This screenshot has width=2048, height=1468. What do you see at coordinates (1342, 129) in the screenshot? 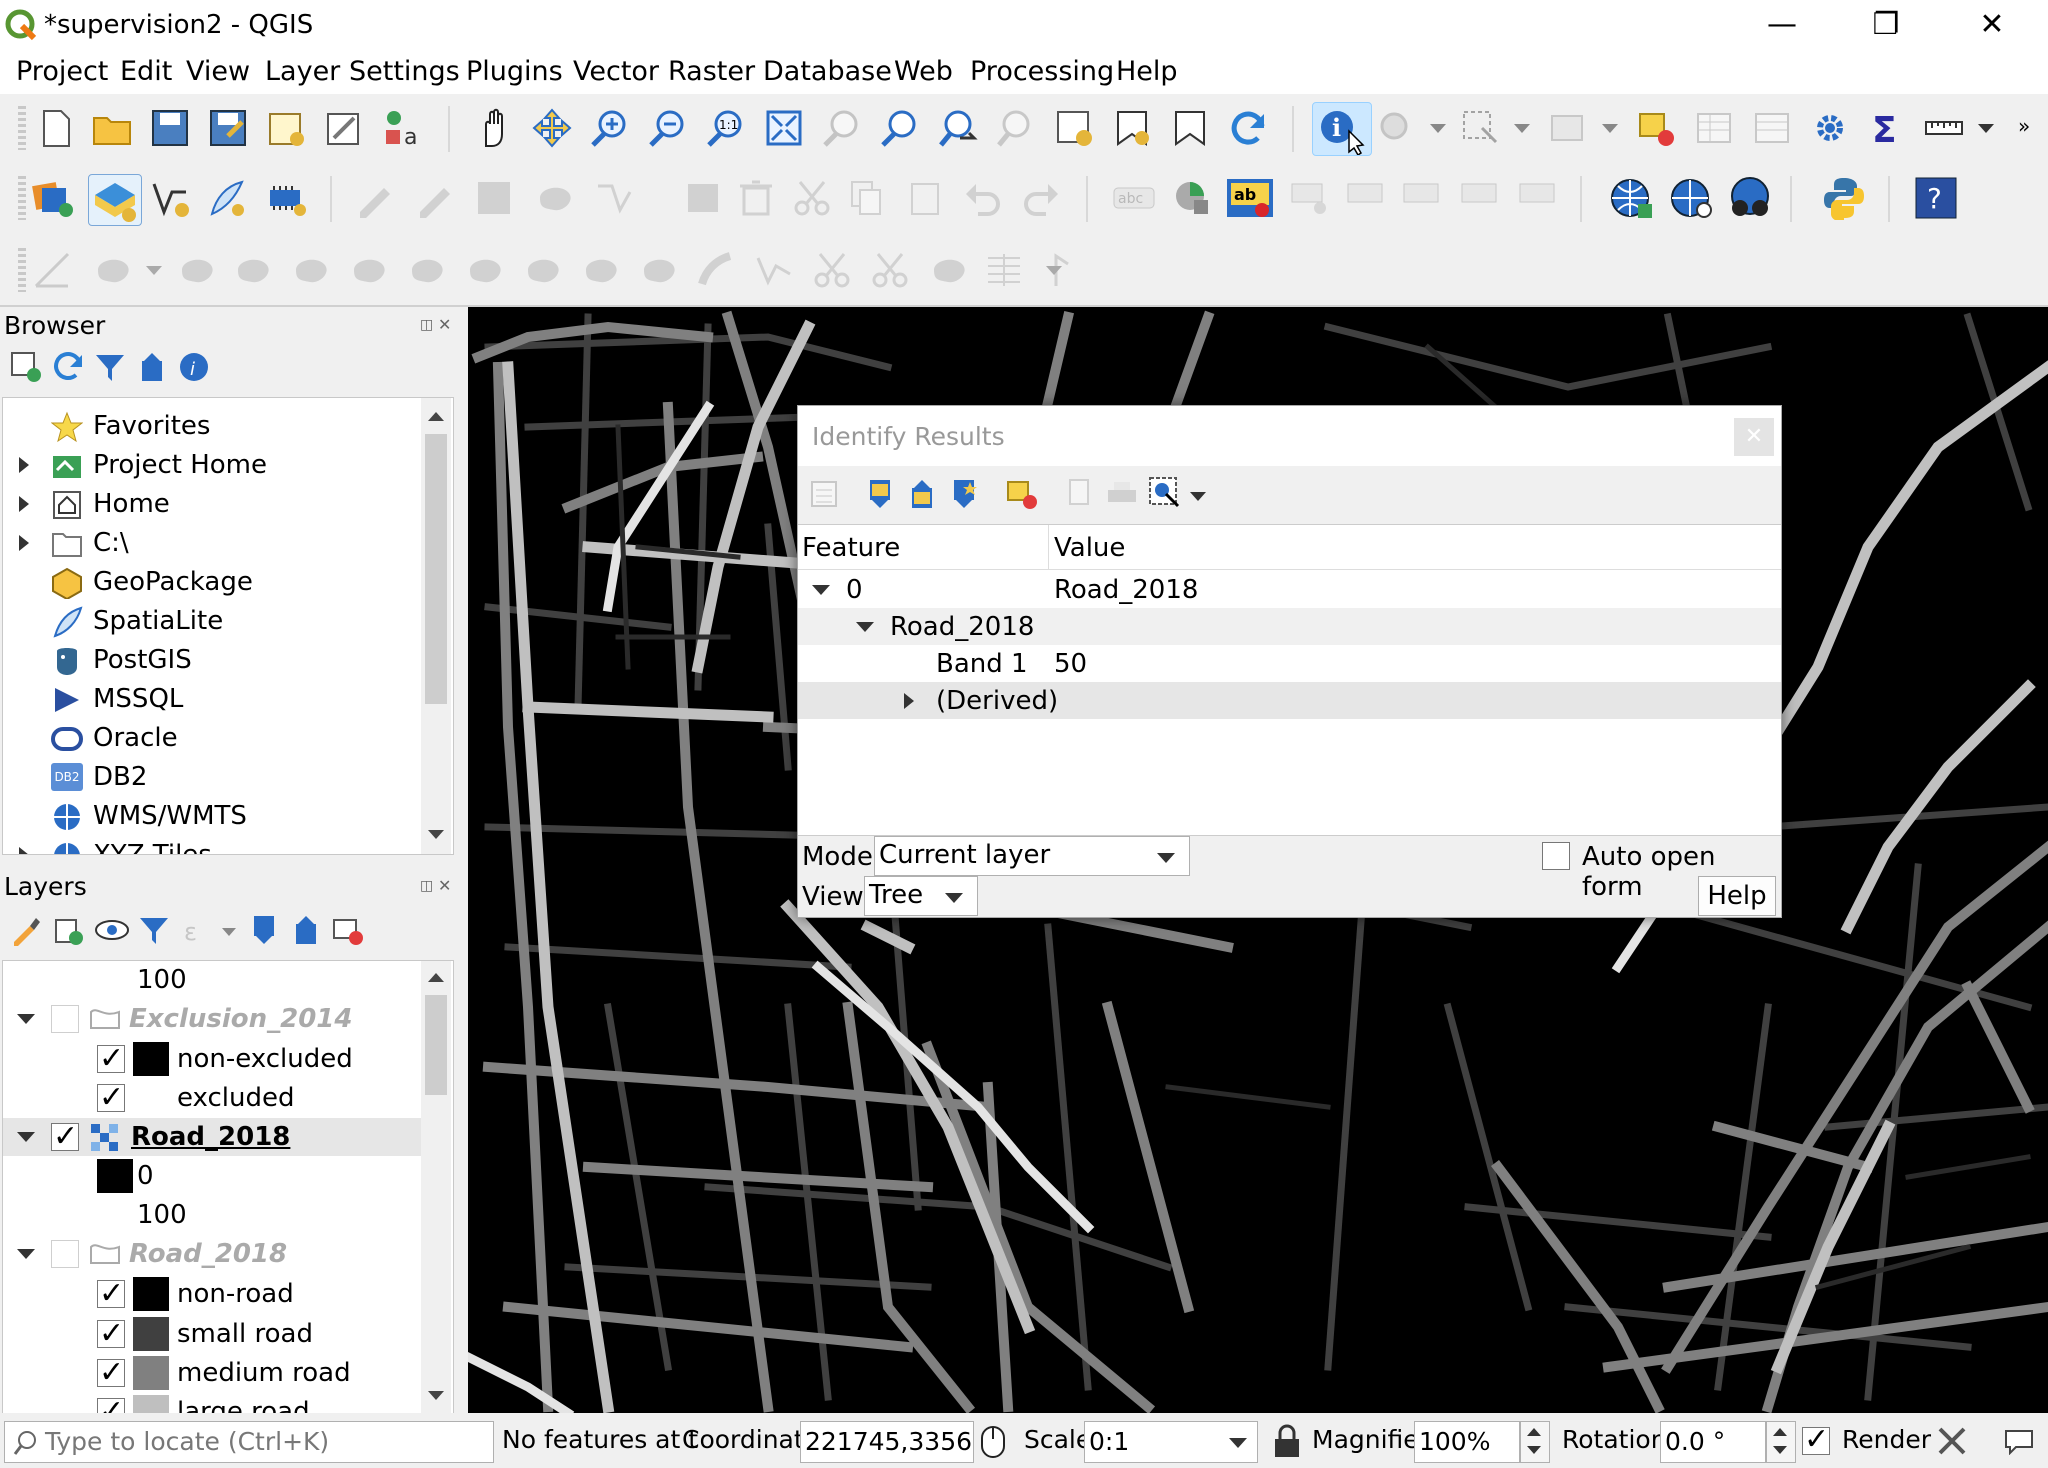
I see `identify-features-icon: i` at bounding box center [1342, 129].